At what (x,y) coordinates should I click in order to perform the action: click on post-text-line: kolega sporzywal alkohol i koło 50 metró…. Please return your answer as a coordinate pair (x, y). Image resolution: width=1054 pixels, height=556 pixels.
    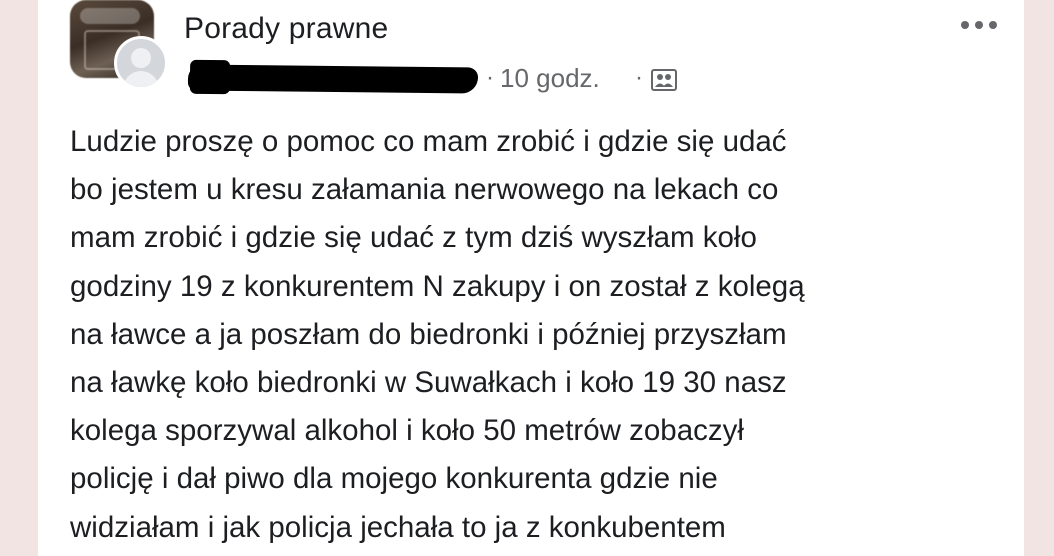
    Looking at the image, I should click on (407, 431).